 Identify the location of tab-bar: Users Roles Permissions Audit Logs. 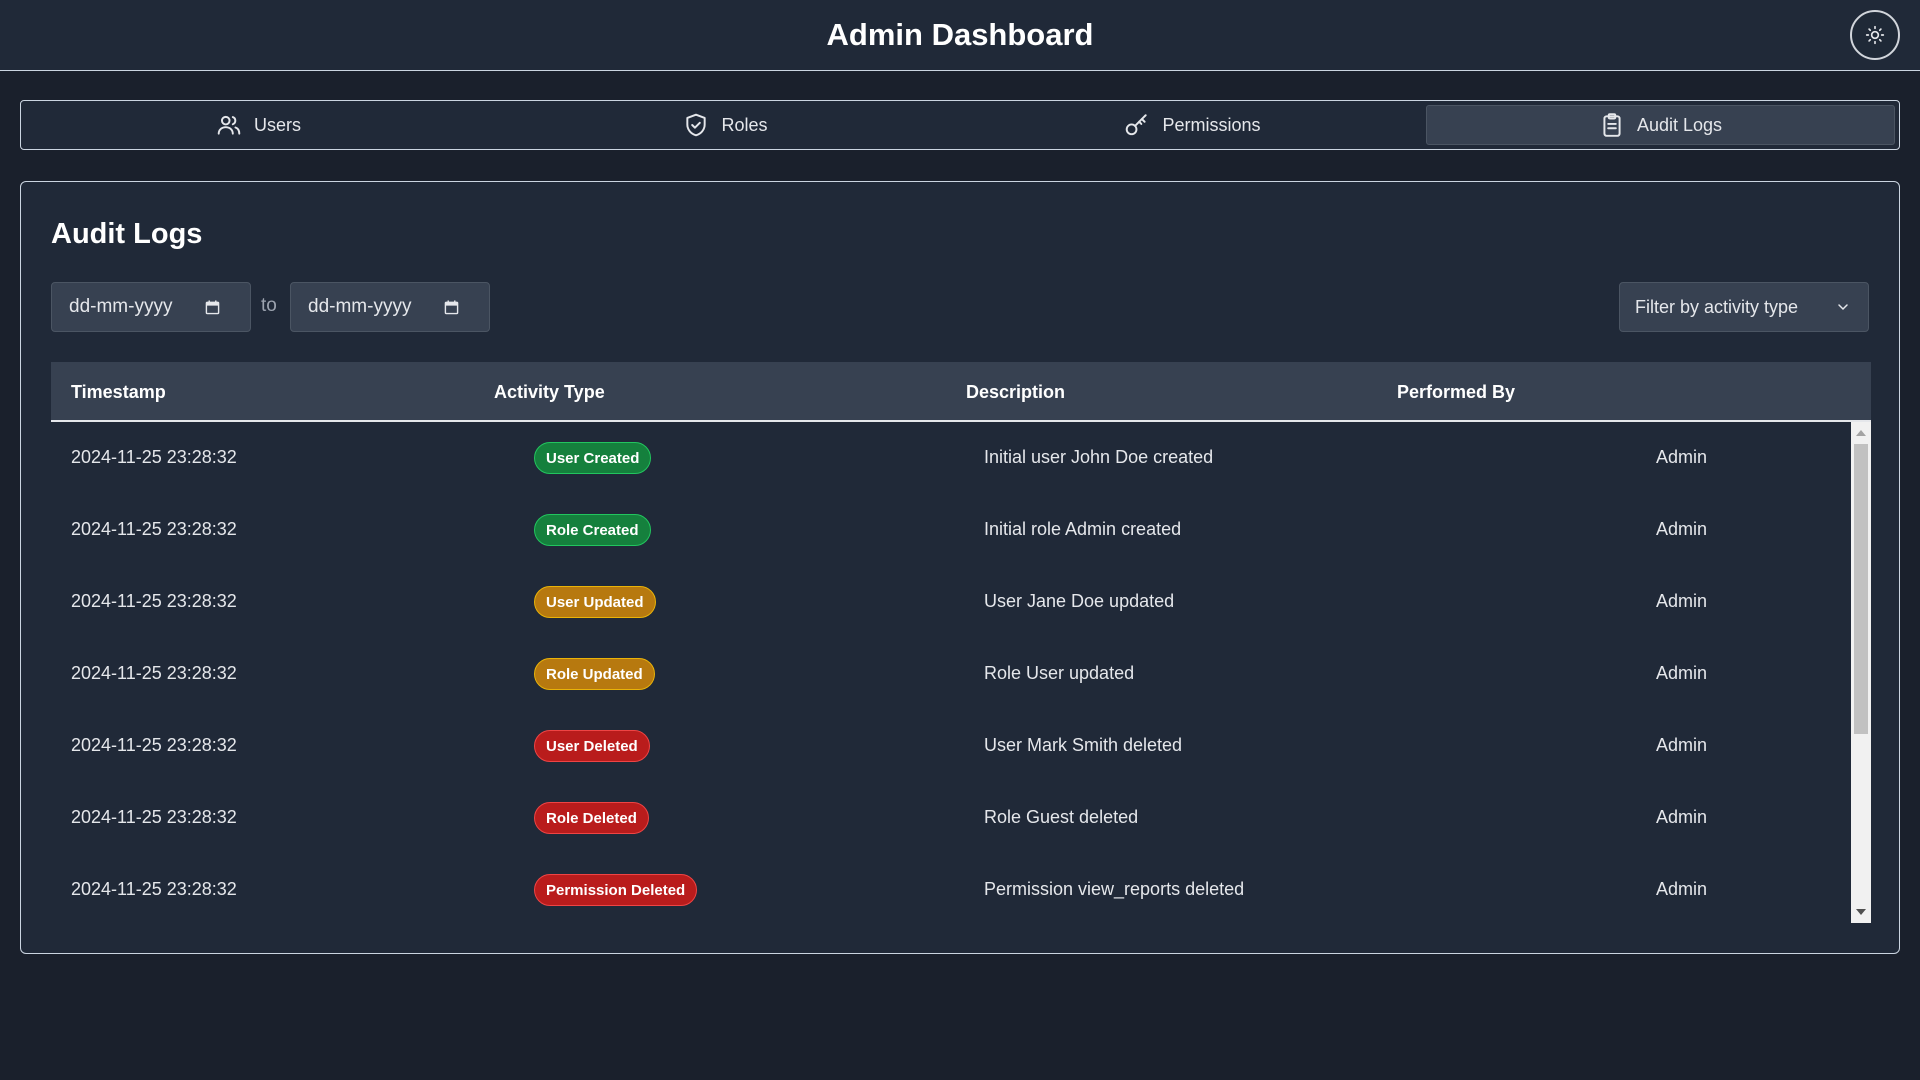
(960, 125).